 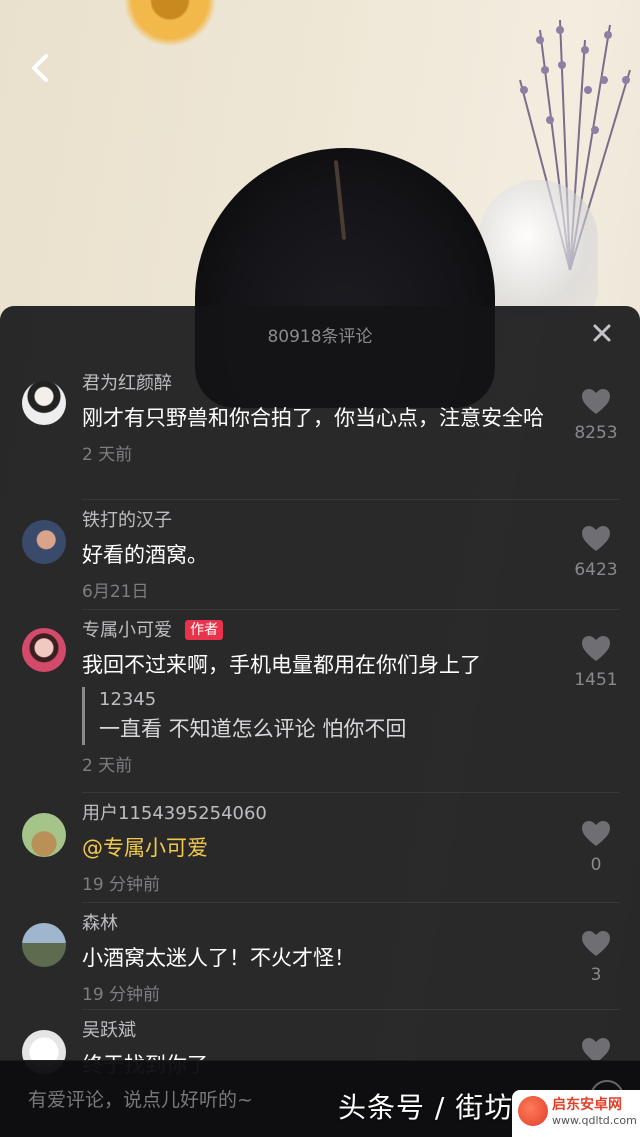 What do you see at coordinates (596, 553) in the screenshot?
I see `like-button: 6423` at bounding box center [596, 553].